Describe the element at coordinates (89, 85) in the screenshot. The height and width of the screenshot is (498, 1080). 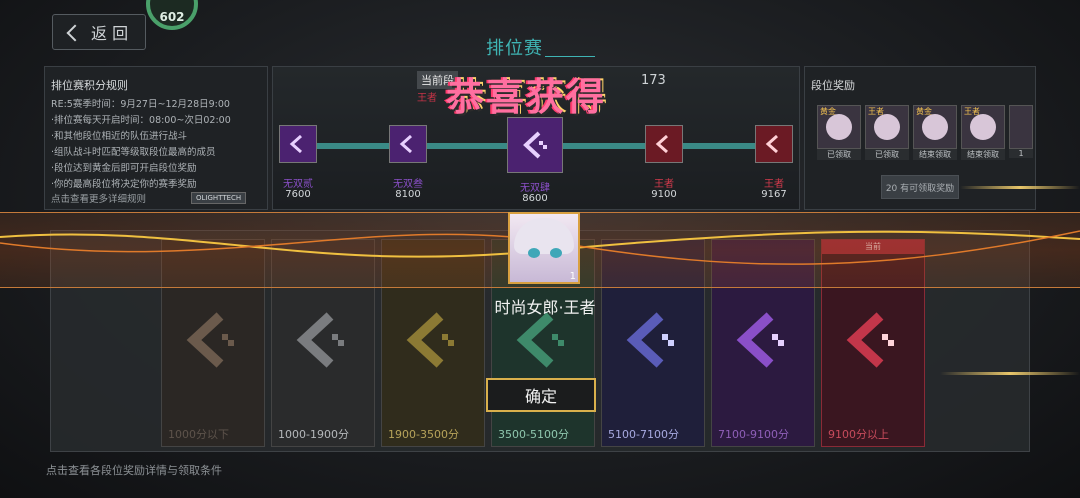
I see `rules-title: 排位赛积分规则` at that location.